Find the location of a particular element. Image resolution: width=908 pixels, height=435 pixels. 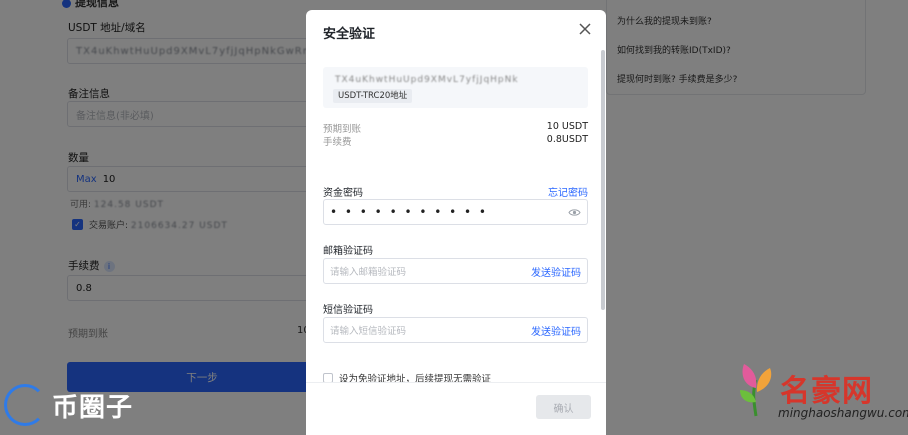

fee-row: 手续费 0.8USDT is located at coordinates (455, 141).